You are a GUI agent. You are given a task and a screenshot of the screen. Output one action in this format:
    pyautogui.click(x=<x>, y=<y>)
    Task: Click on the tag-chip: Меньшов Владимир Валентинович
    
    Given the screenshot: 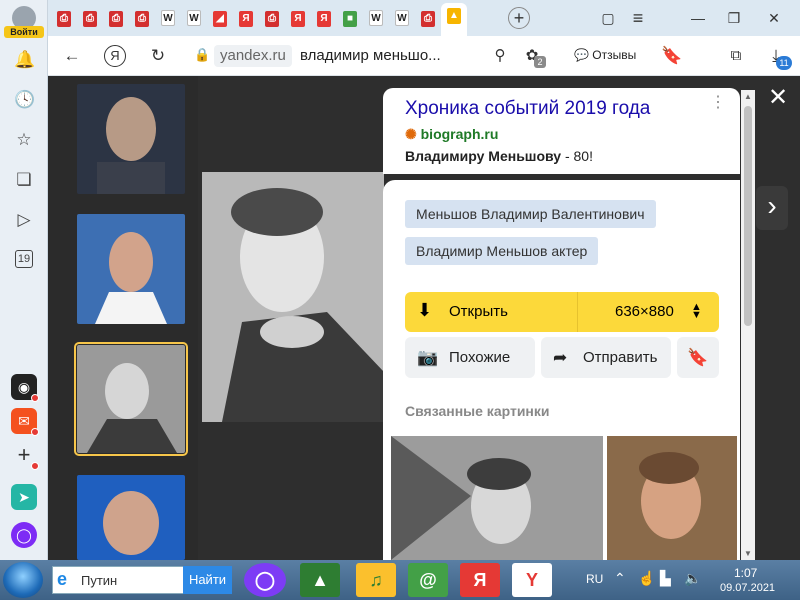 What is the action you would take?
    pyautogui.click(x=530, y=214)
    